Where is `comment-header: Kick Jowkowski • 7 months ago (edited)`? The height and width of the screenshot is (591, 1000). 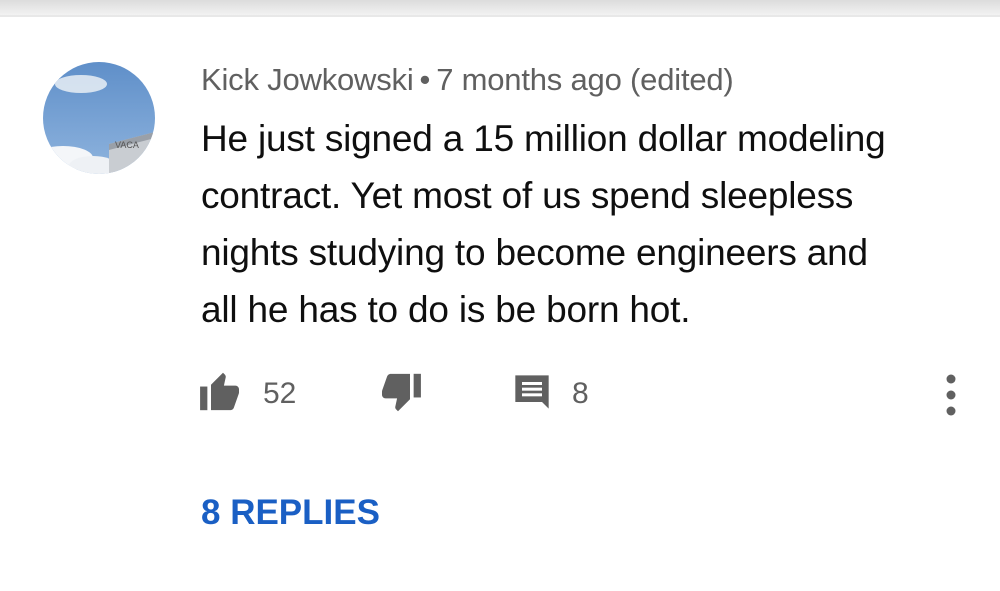
comment-header: Kick Jowkowski • 7 months ago (edited) is located at coordinates (467, 80).